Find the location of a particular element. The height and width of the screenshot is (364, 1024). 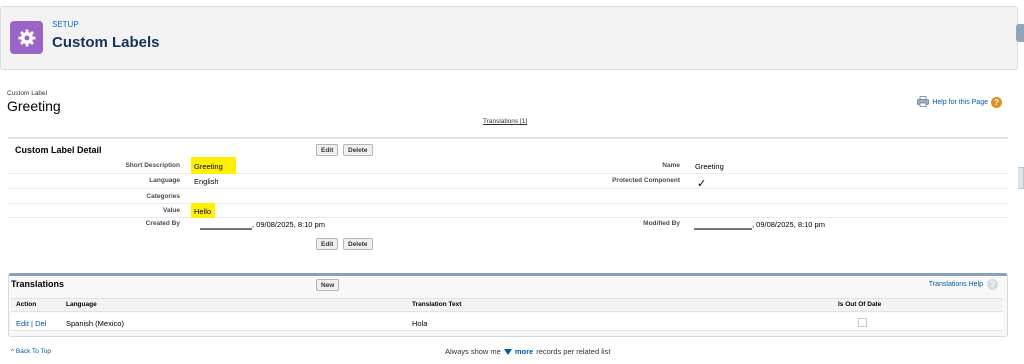

detail-section-title: Custom Label Detail is located at coordinates (58, 150).